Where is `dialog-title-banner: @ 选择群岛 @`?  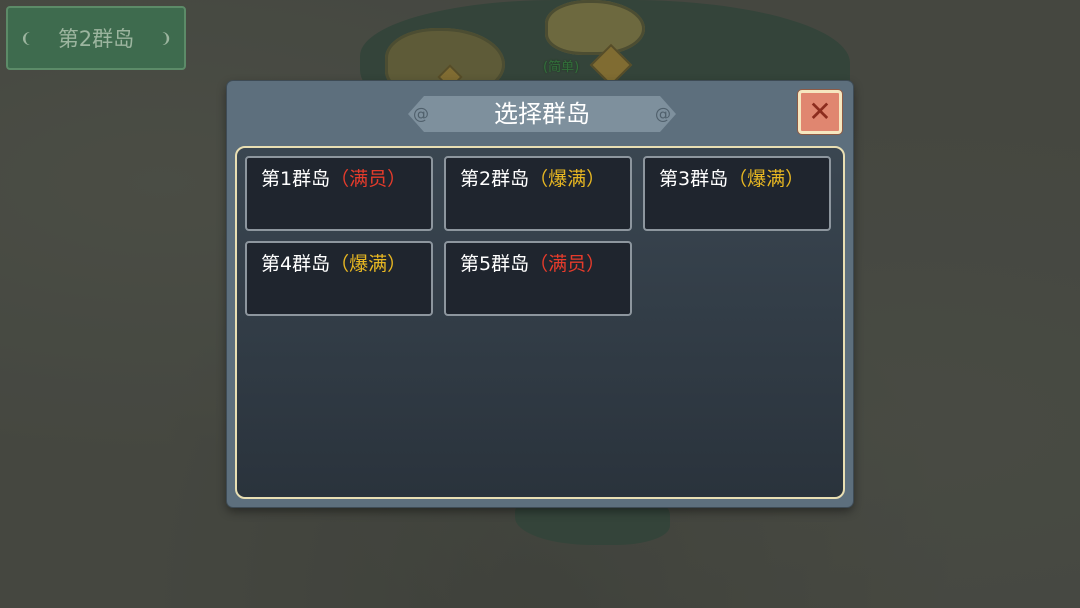
dialog-title-banner: @ 选择群岛 @ is located at coordinates (542, 114).